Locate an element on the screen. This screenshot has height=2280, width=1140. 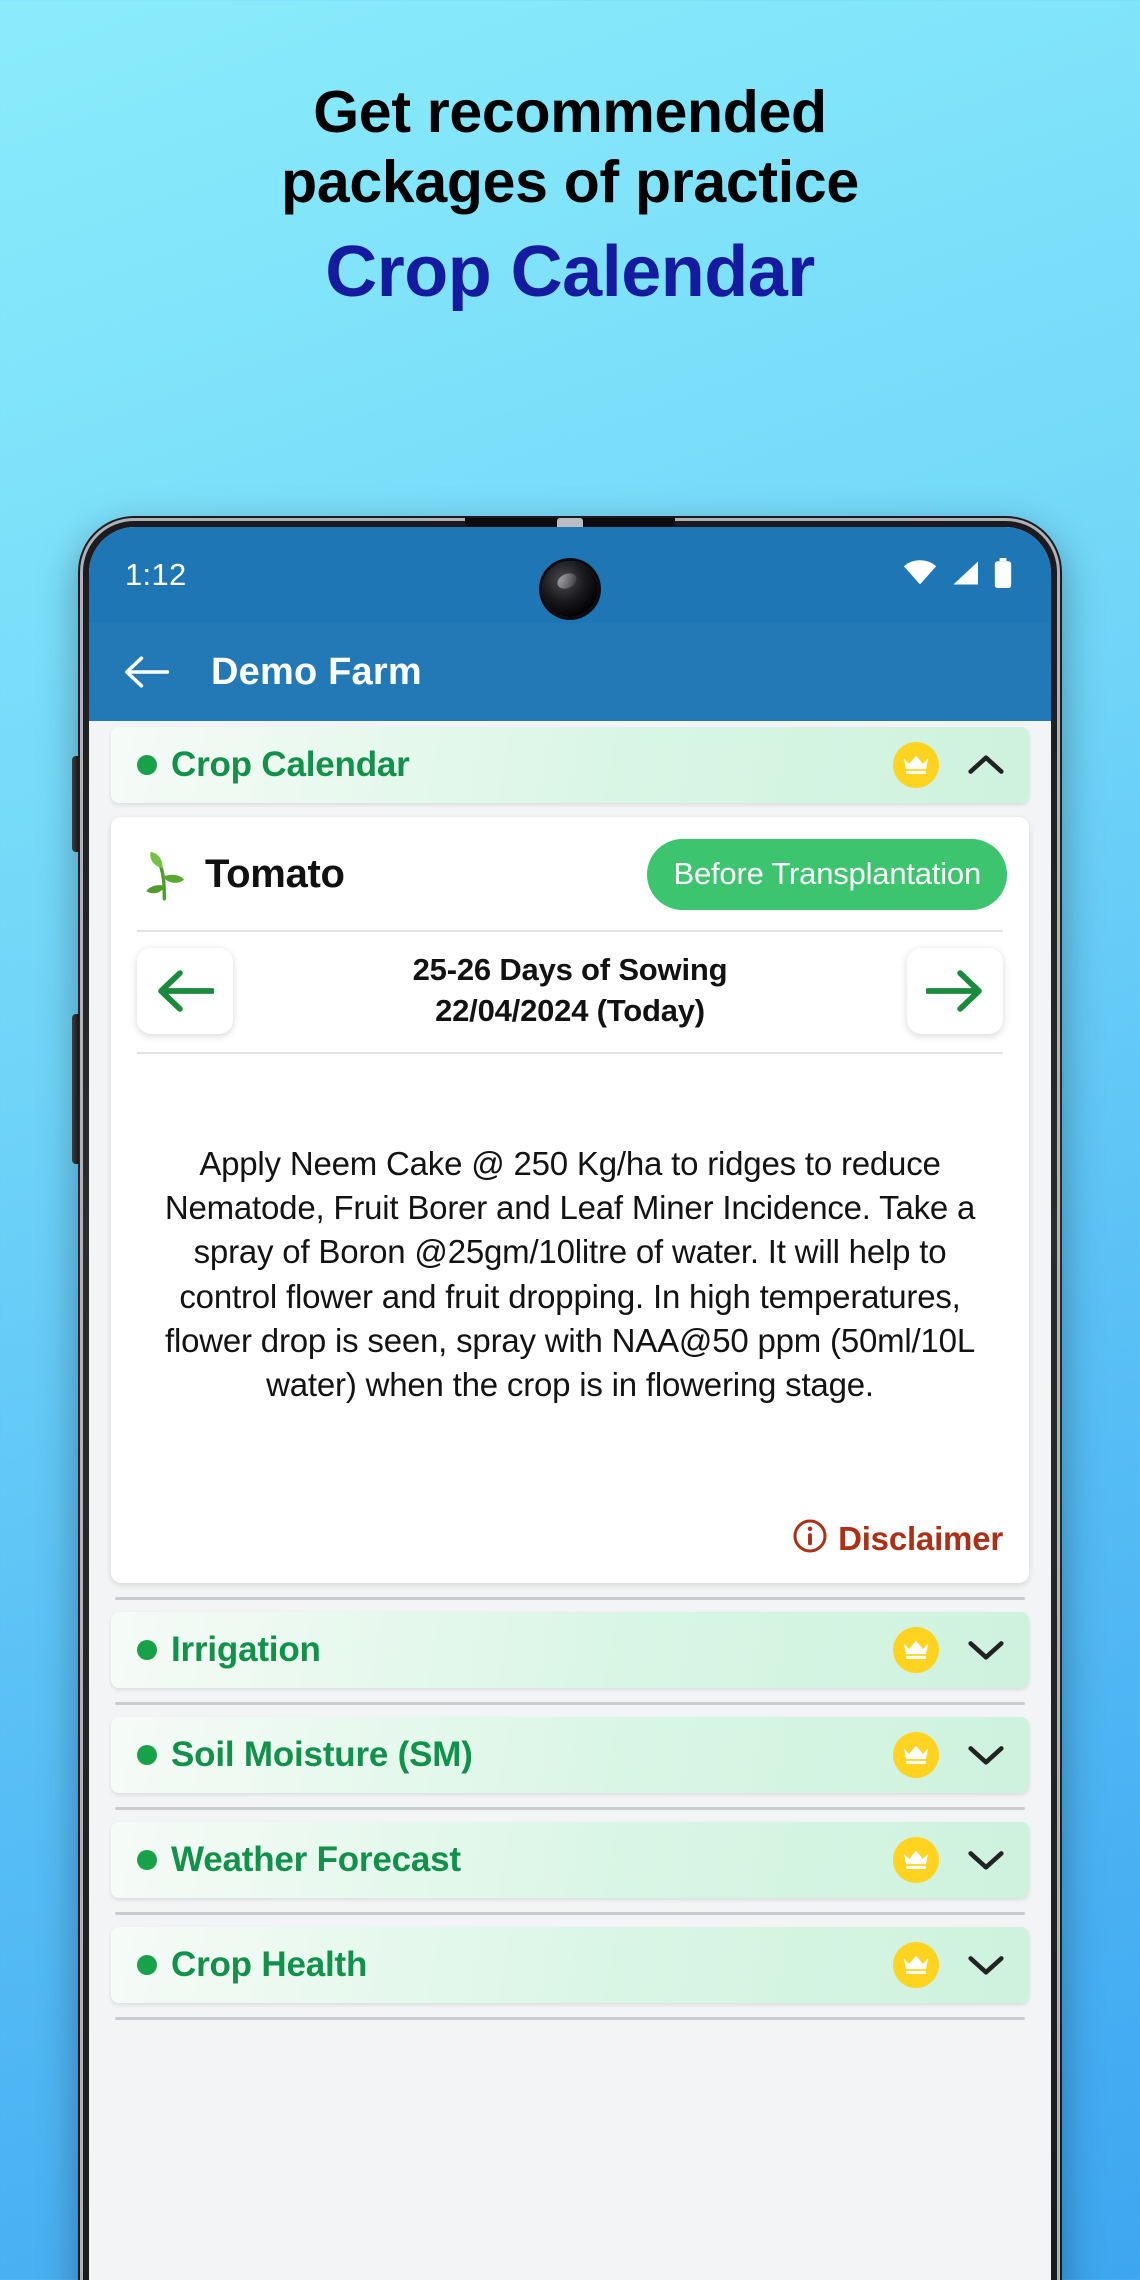
accordion-header-weather-forecast: Weather Forecast is located at coordinates (570, 1860).